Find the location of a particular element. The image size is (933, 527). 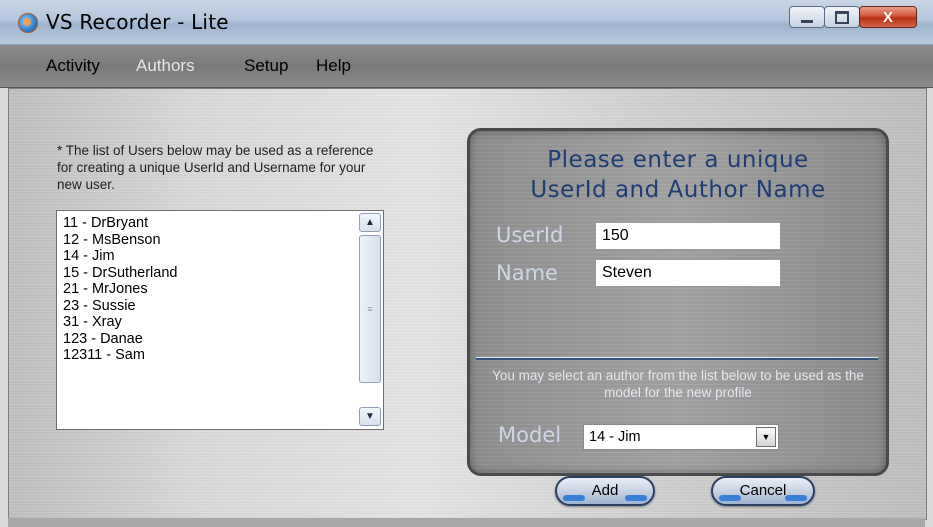

app-globe-icon is located at coordinates (28, 23).